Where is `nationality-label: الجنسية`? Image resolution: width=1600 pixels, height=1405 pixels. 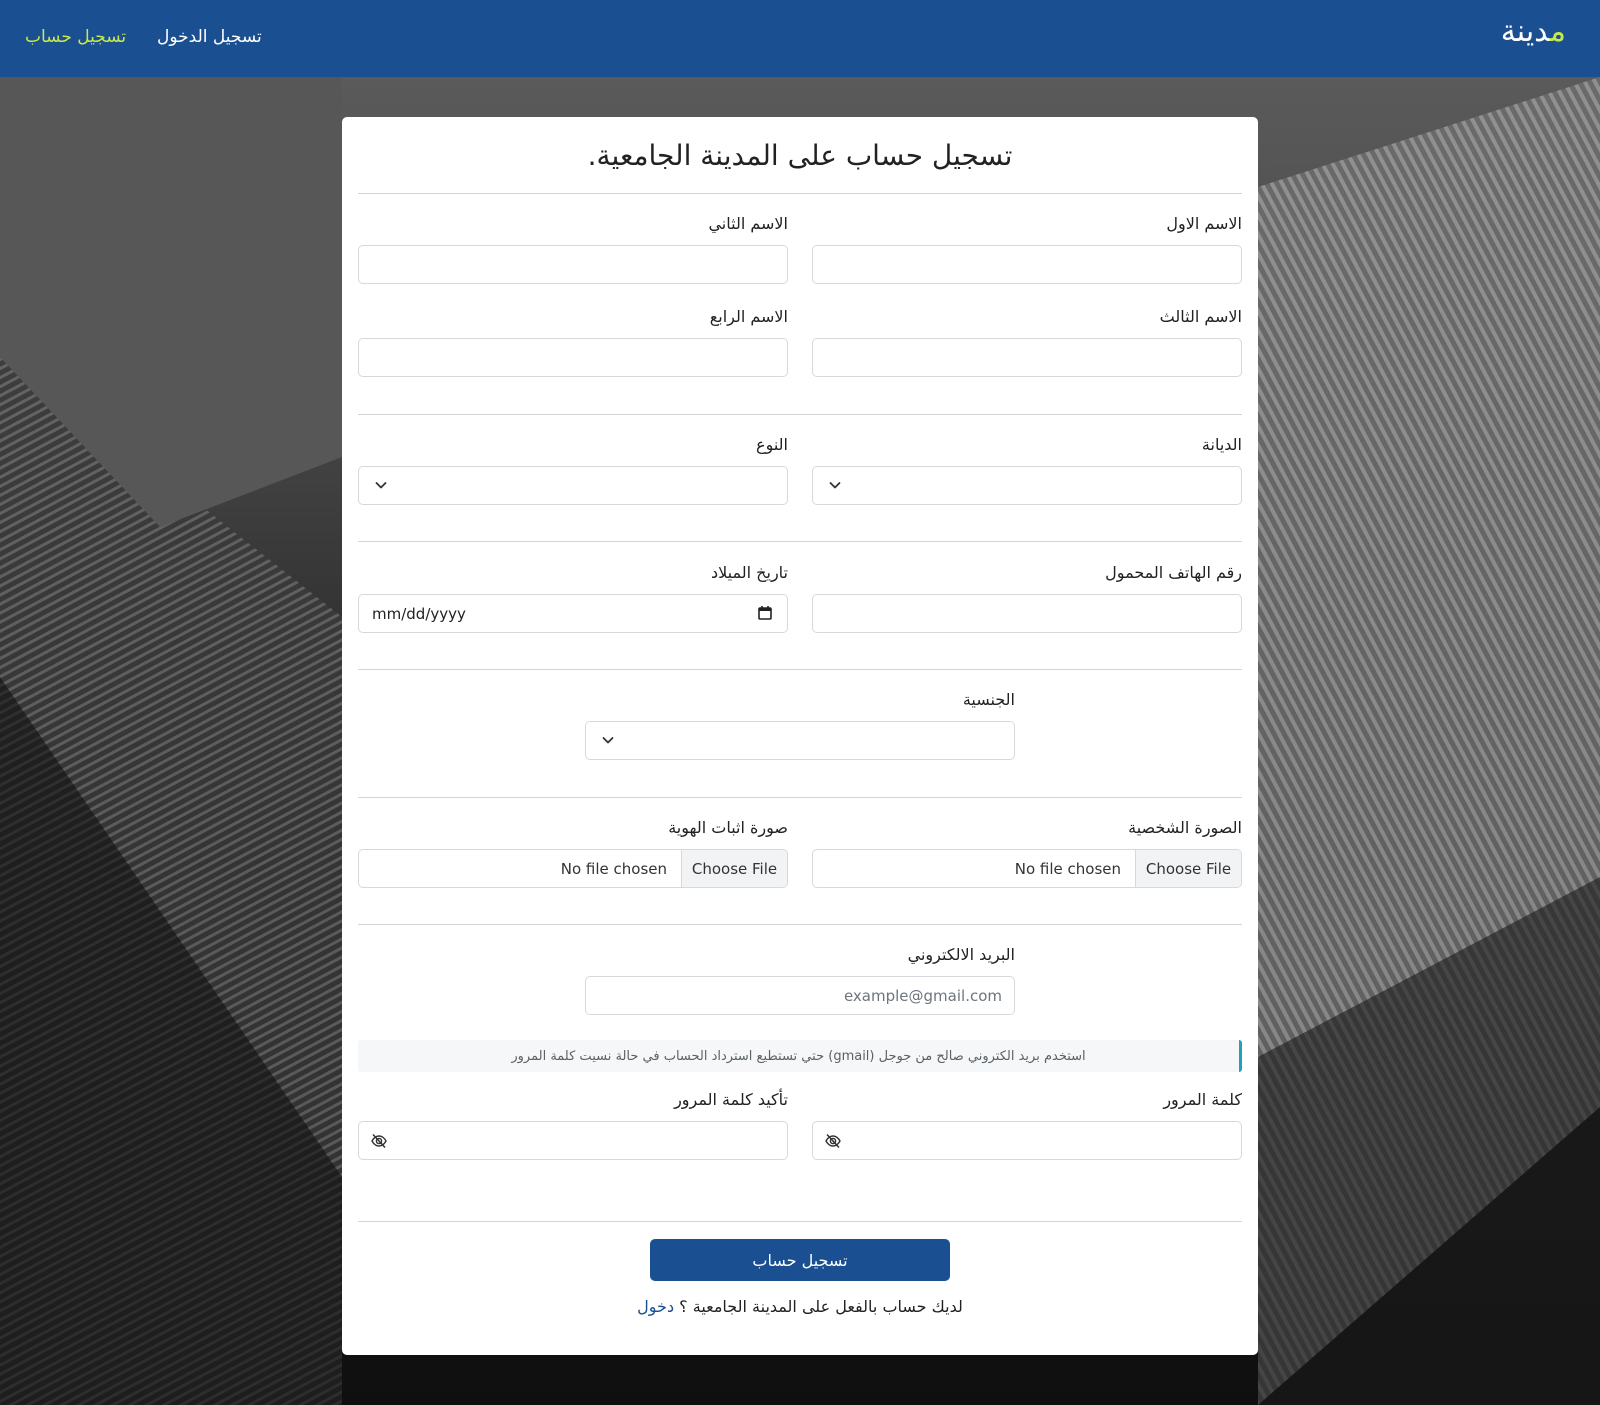 nationality-label: الجنسية is located at coordinates (988, 699).